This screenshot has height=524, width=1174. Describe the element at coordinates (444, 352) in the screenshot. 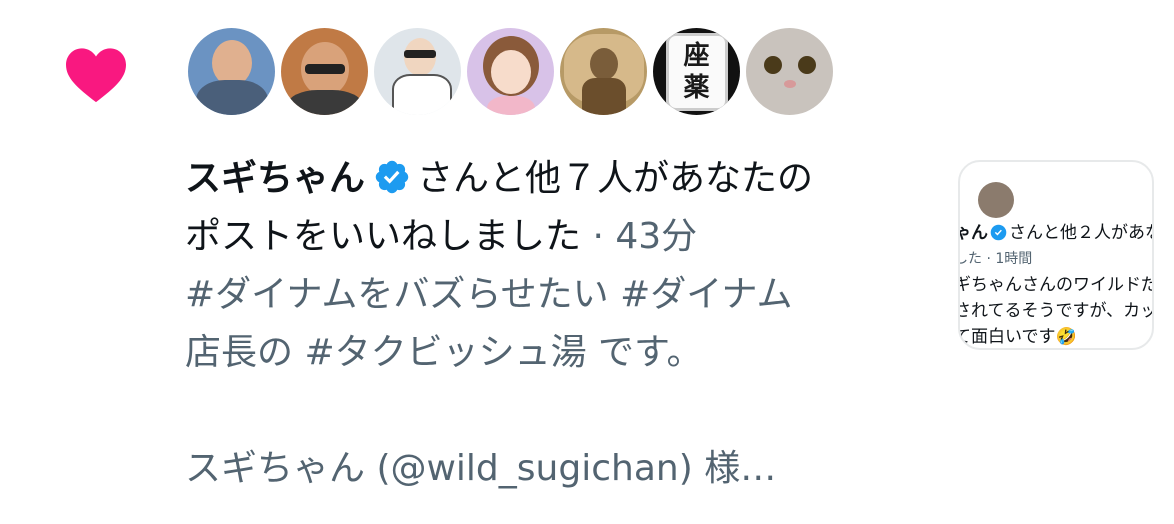

I see `post-text-line-2: 店長の #タクビッシュ湯 です。` at that location.